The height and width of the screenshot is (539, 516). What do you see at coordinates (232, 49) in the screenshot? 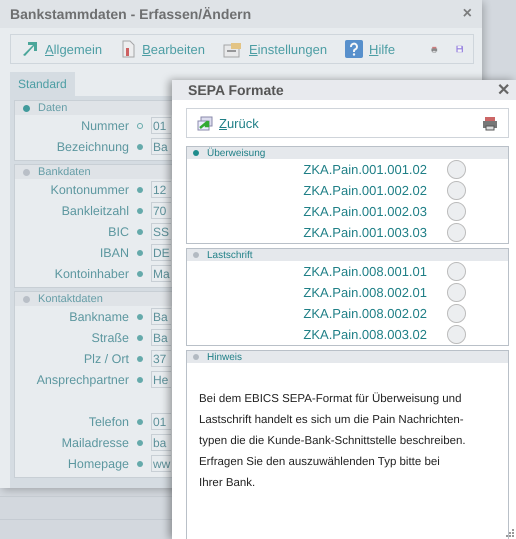
I see `settings-icon` at bounding box center [232, 49].